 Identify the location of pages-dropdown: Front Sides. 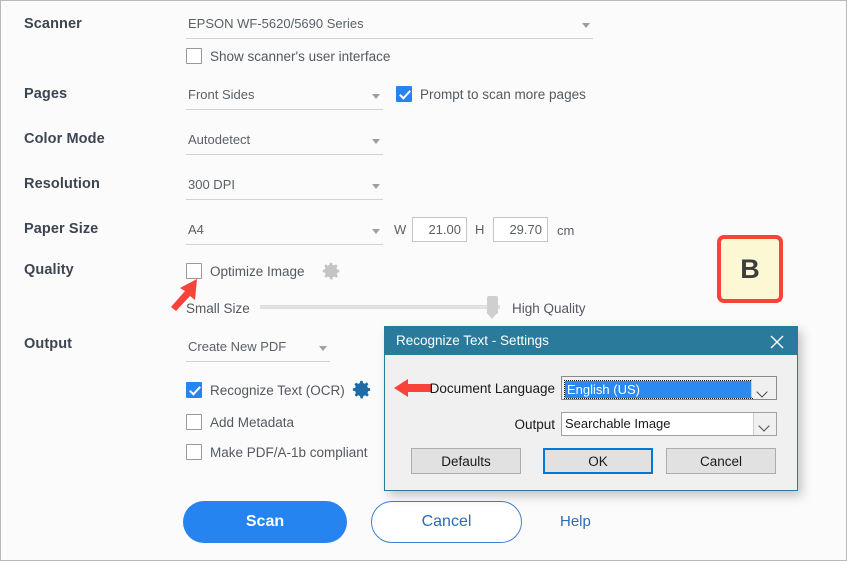
(284, 97).